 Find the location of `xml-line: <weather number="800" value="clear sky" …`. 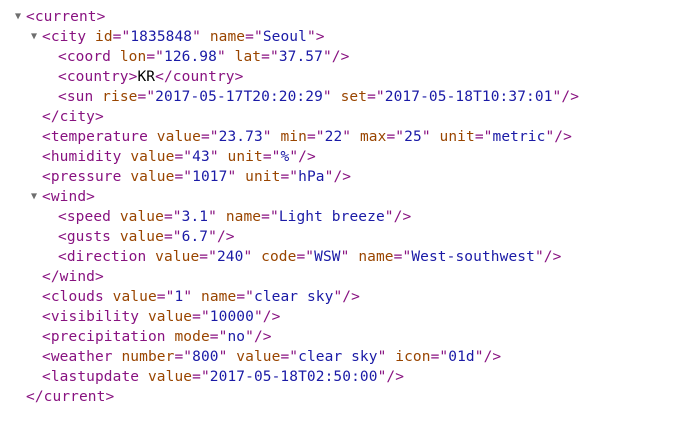

xml-line: <weather number="800" value="clear sky" … is located at coordinates (271, 357).